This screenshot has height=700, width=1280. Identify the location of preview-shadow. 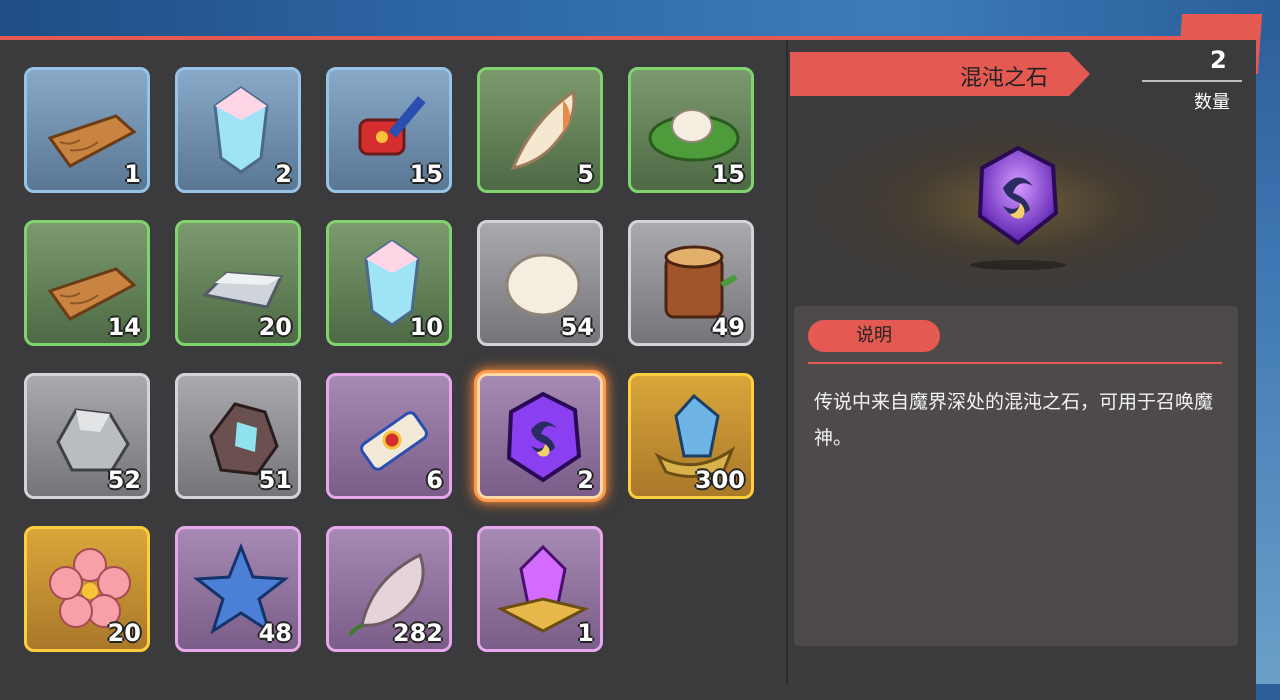
(1018, 265).